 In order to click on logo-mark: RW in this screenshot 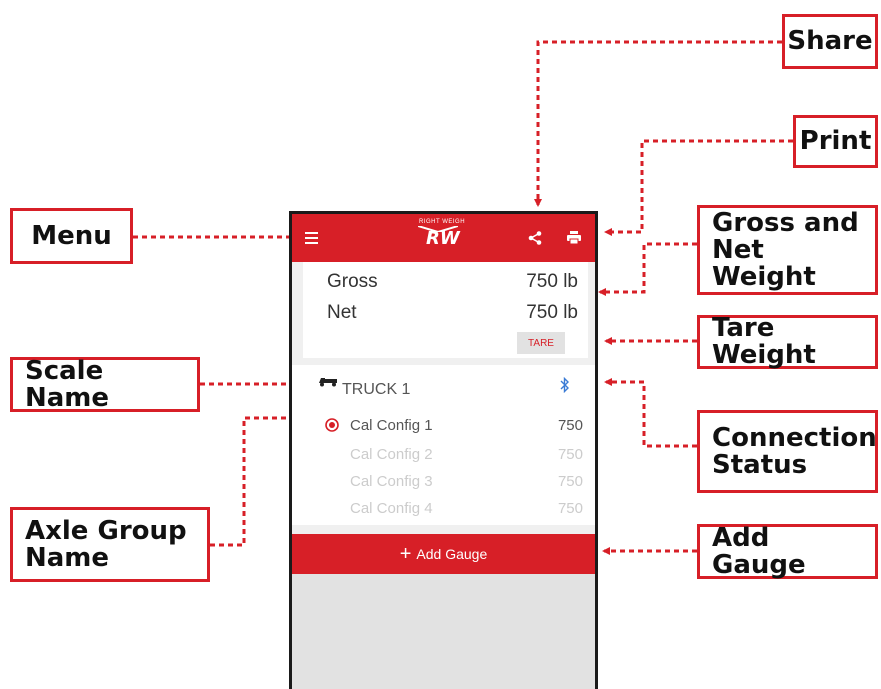, I will do `click(443, 238)`.